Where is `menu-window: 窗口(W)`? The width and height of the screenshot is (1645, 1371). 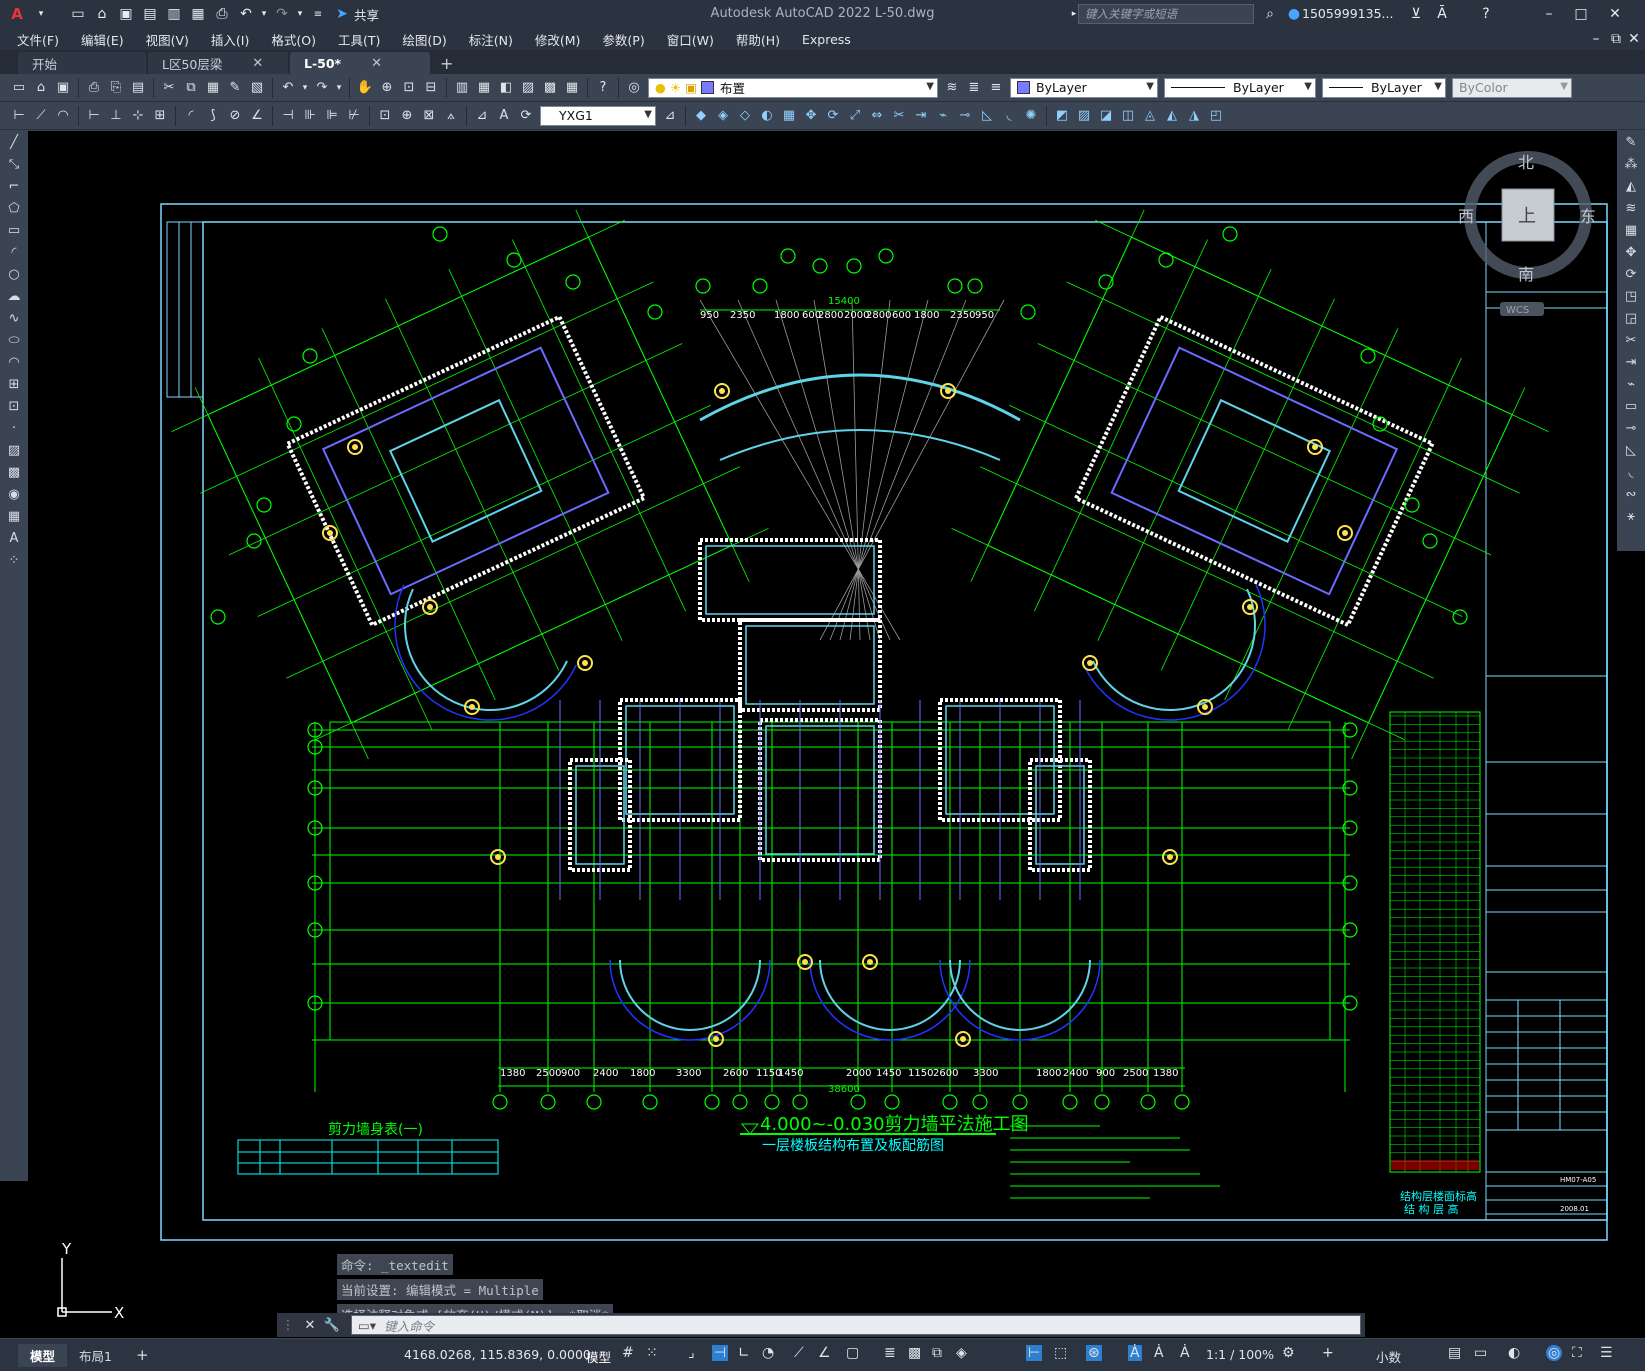
menu-window: 窗口(W) is located at coordinates (690, 39).